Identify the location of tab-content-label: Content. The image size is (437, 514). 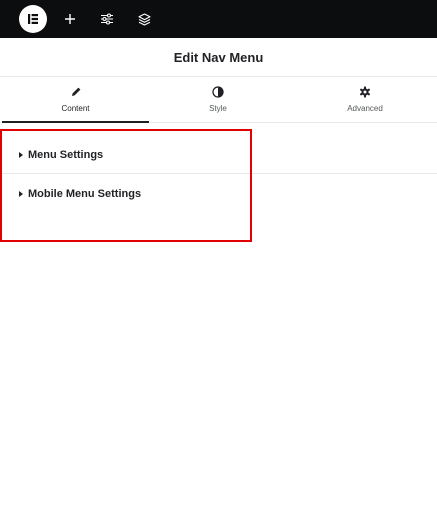
(75, 108).